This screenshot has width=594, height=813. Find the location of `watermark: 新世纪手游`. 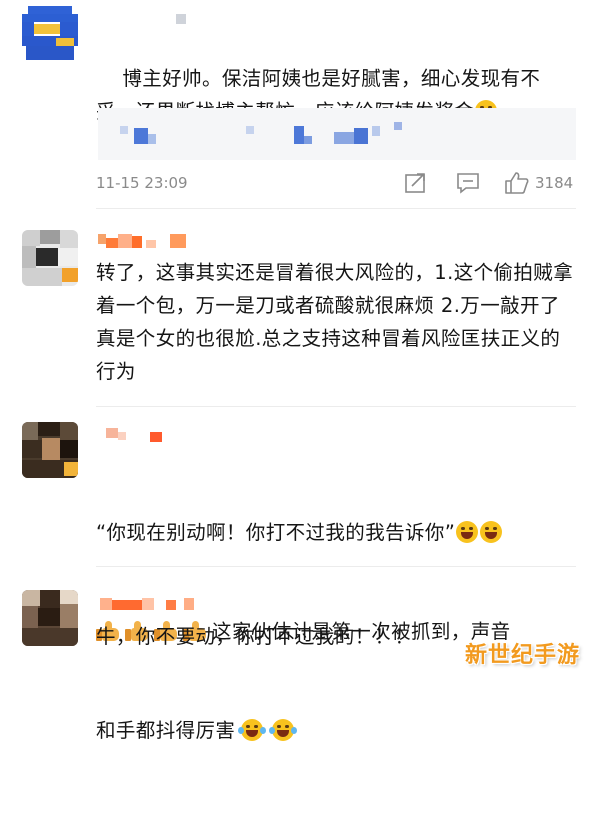

watermark: 新世纪手游 is located at coordinates (522, 655).